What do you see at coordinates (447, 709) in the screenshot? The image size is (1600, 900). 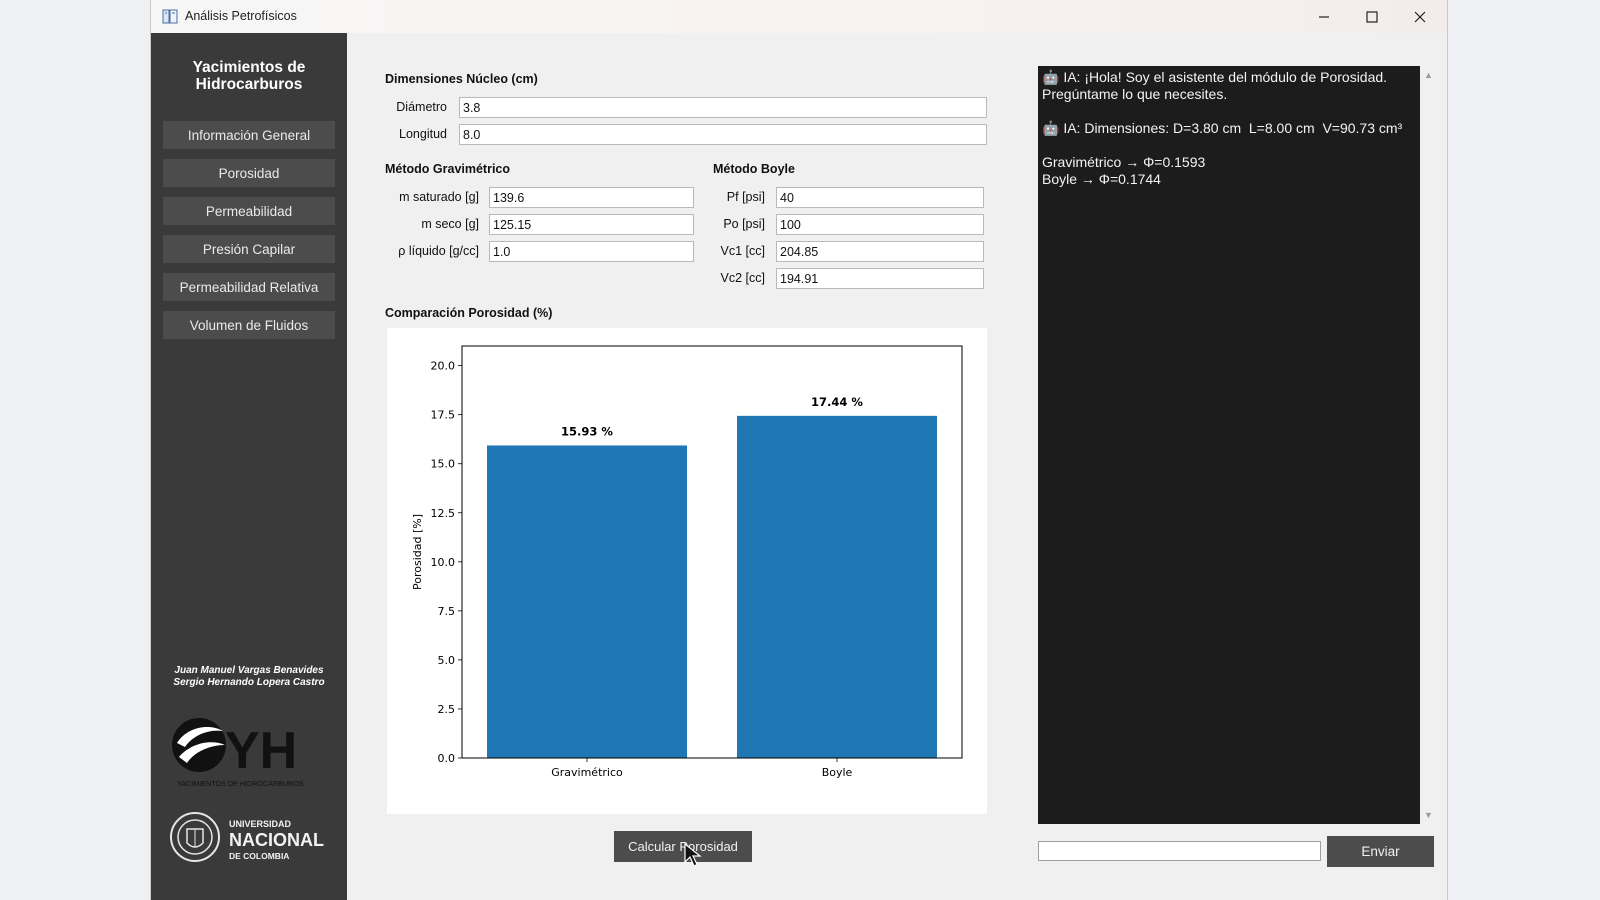 I see `y-tick-label: 2.5` at bounding box center [447, 709].